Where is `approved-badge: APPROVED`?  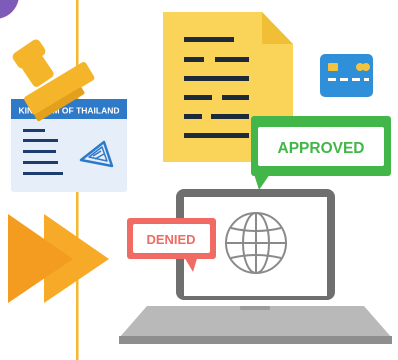
approved-badge: APPROVED is located at coordinates (321, 153).